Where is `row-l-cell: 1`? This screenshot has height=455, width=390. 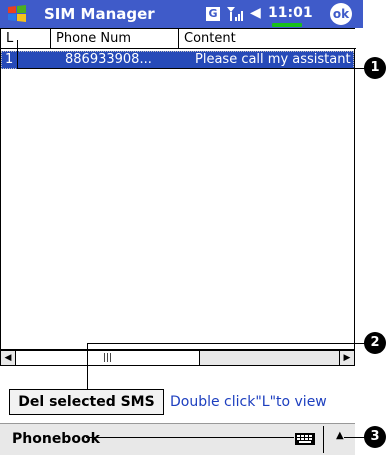 row-l-cell: 1 is located at coordinates (9, 59).